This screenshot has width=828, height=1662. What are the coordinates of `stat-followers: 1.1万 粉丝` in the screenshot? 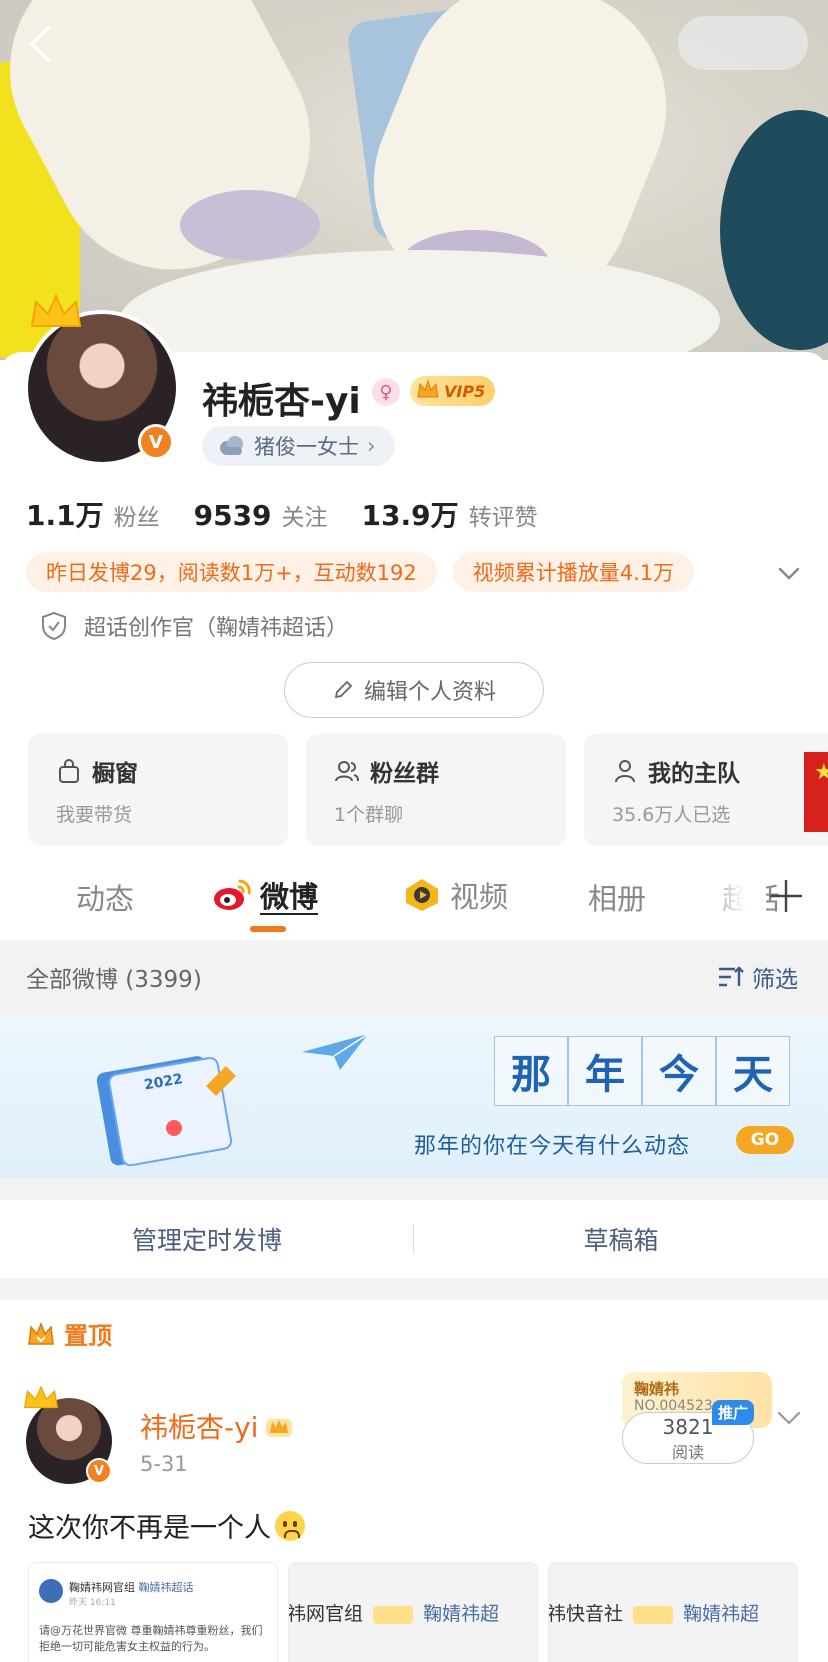 It's located at (93, 514).